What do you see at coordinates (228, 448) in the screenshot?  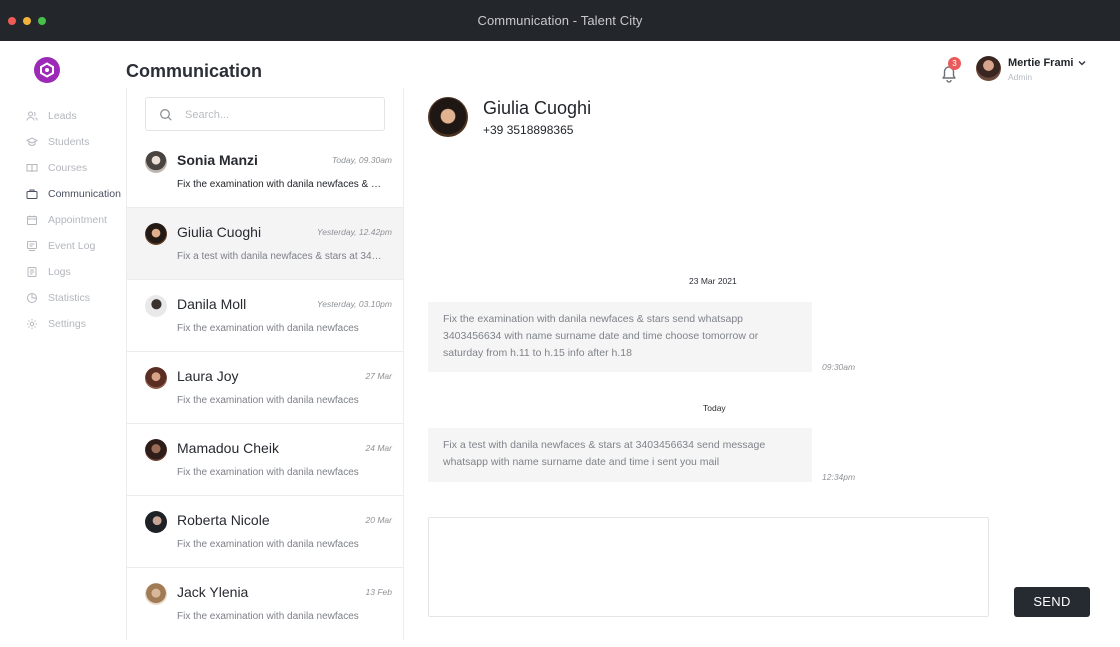 I see `conversation-name: Mamadou Cheik` at bounding box center [228, 448].